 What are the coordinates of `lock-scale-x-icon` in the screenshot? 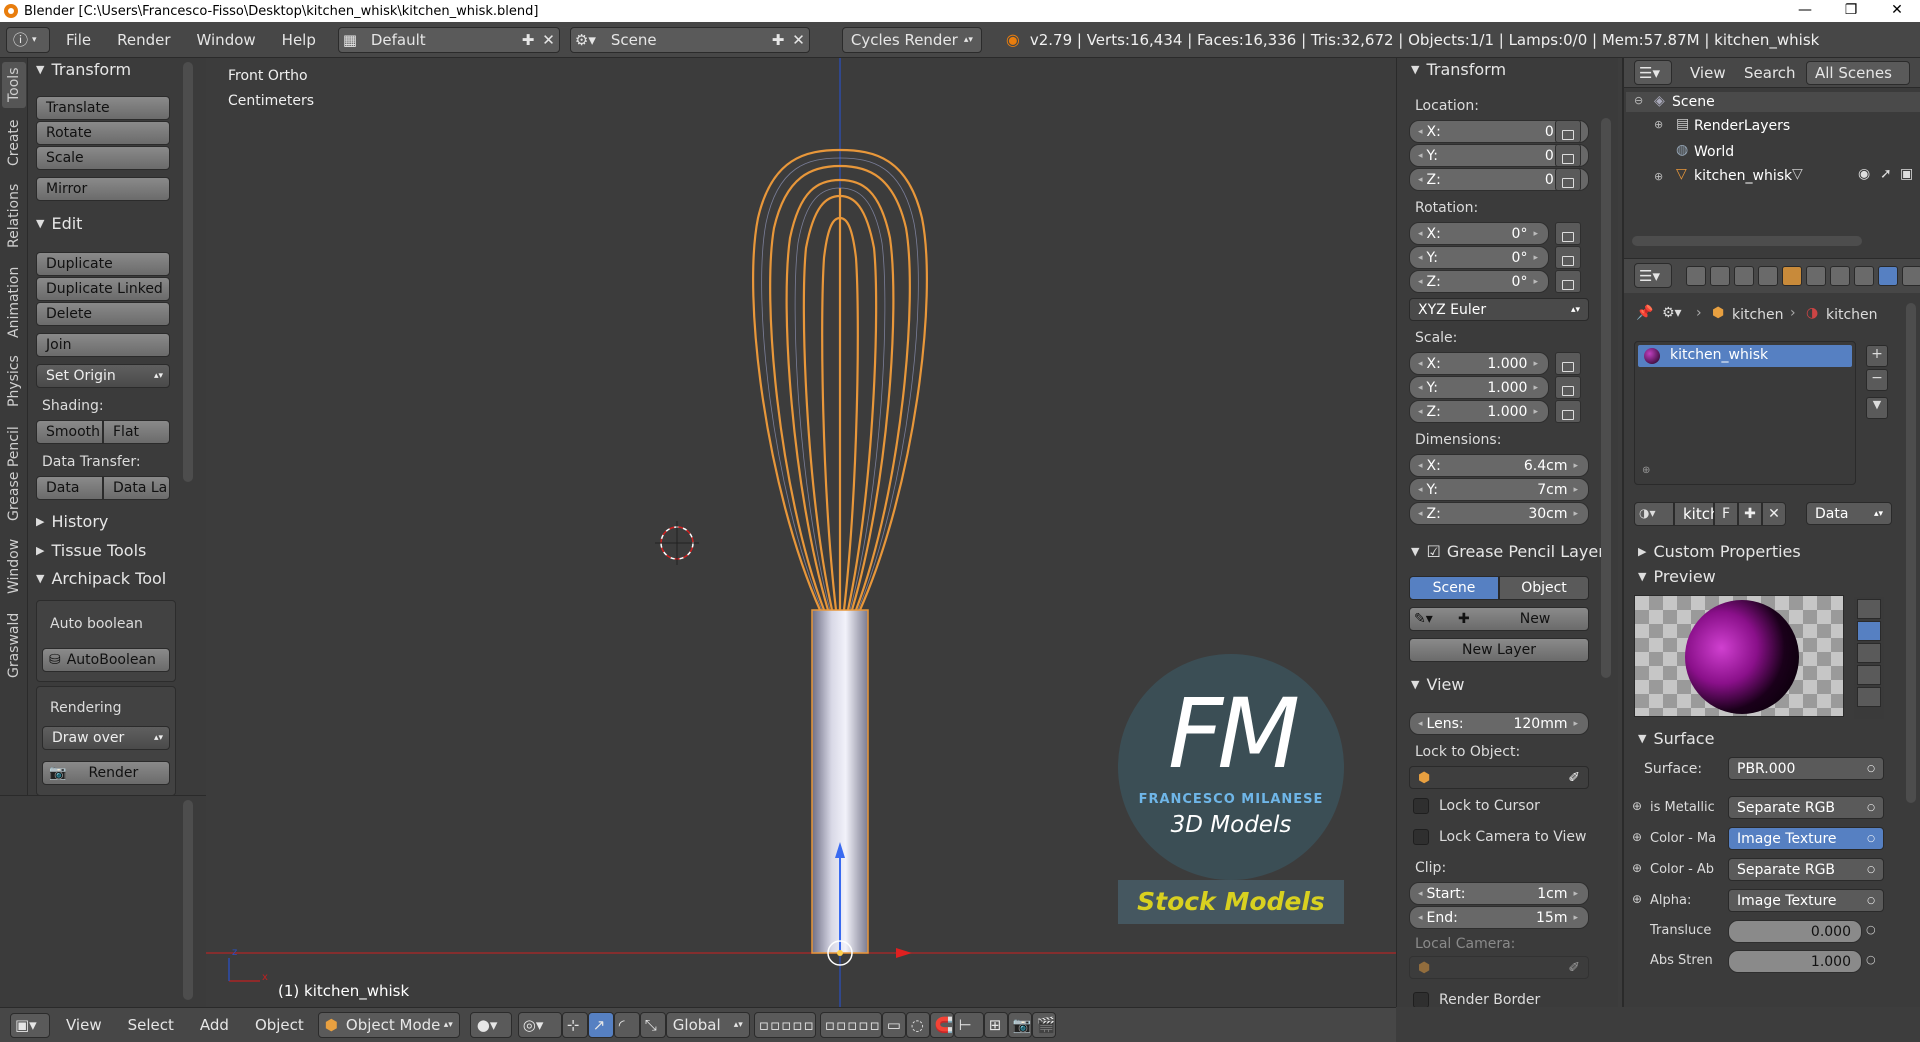 It's located at (1568, 363).